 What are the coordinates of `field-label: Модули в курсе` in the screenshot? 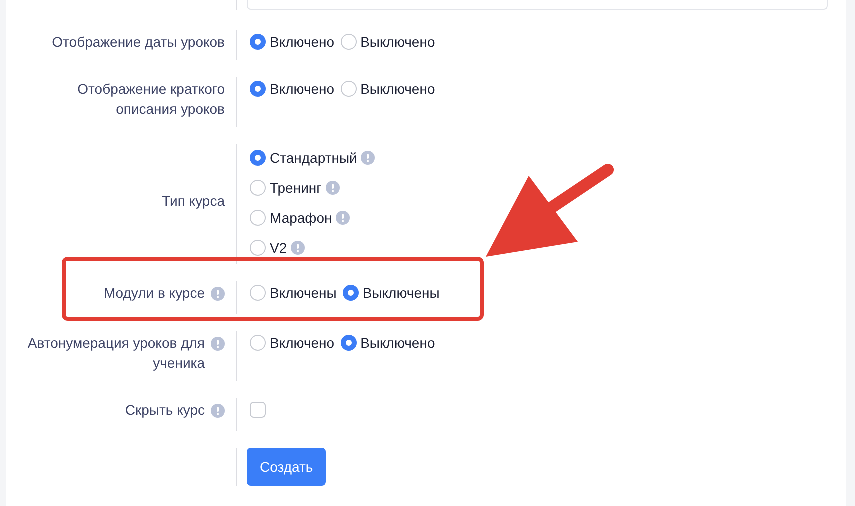 It's located at (154, 293).